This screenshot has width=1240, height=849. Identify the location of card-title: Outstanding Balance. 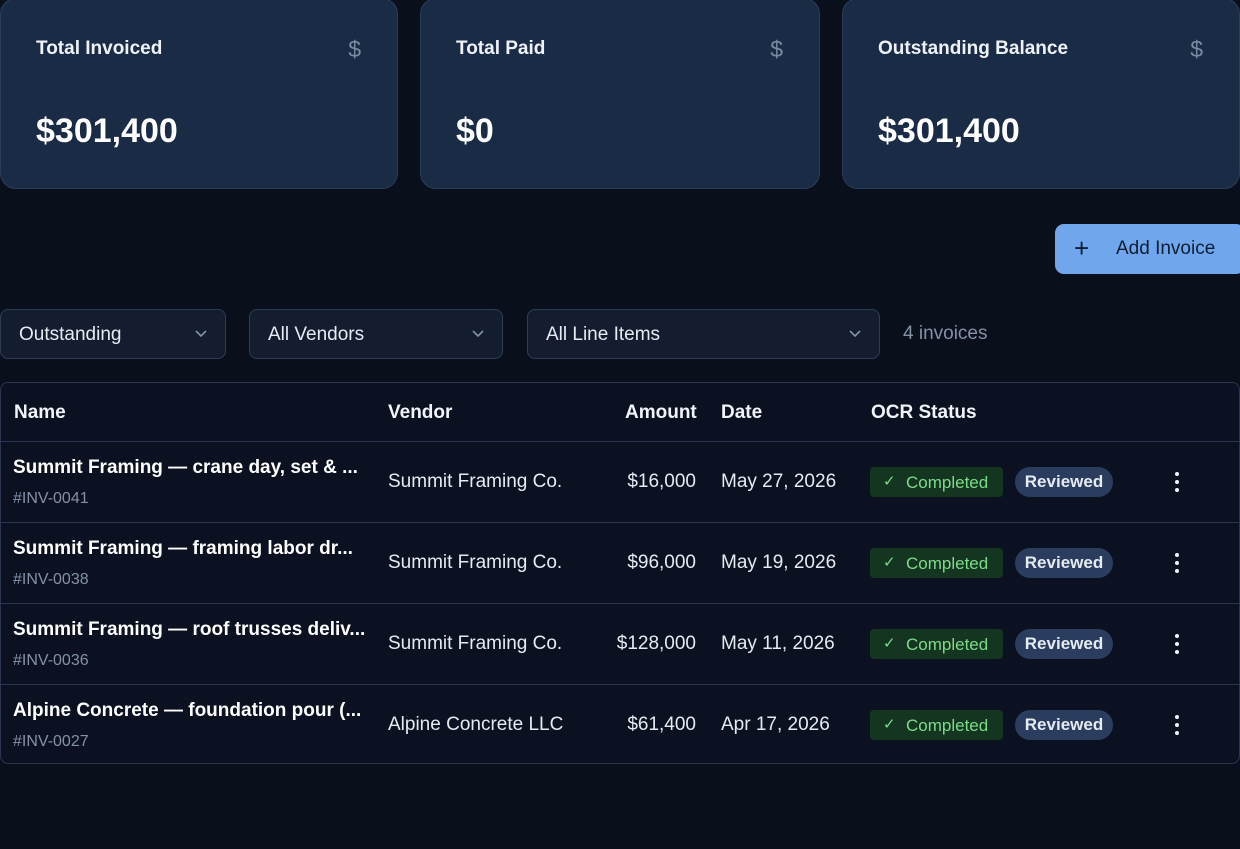
(973, 48).